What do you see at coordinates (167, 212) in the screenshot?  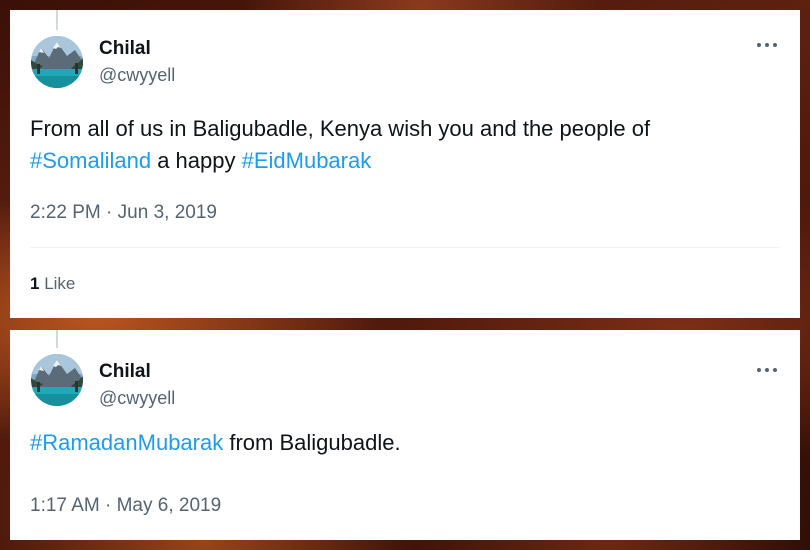 I see `tweet-date: Jun 3, 2019` at bounding box center [167, 212].